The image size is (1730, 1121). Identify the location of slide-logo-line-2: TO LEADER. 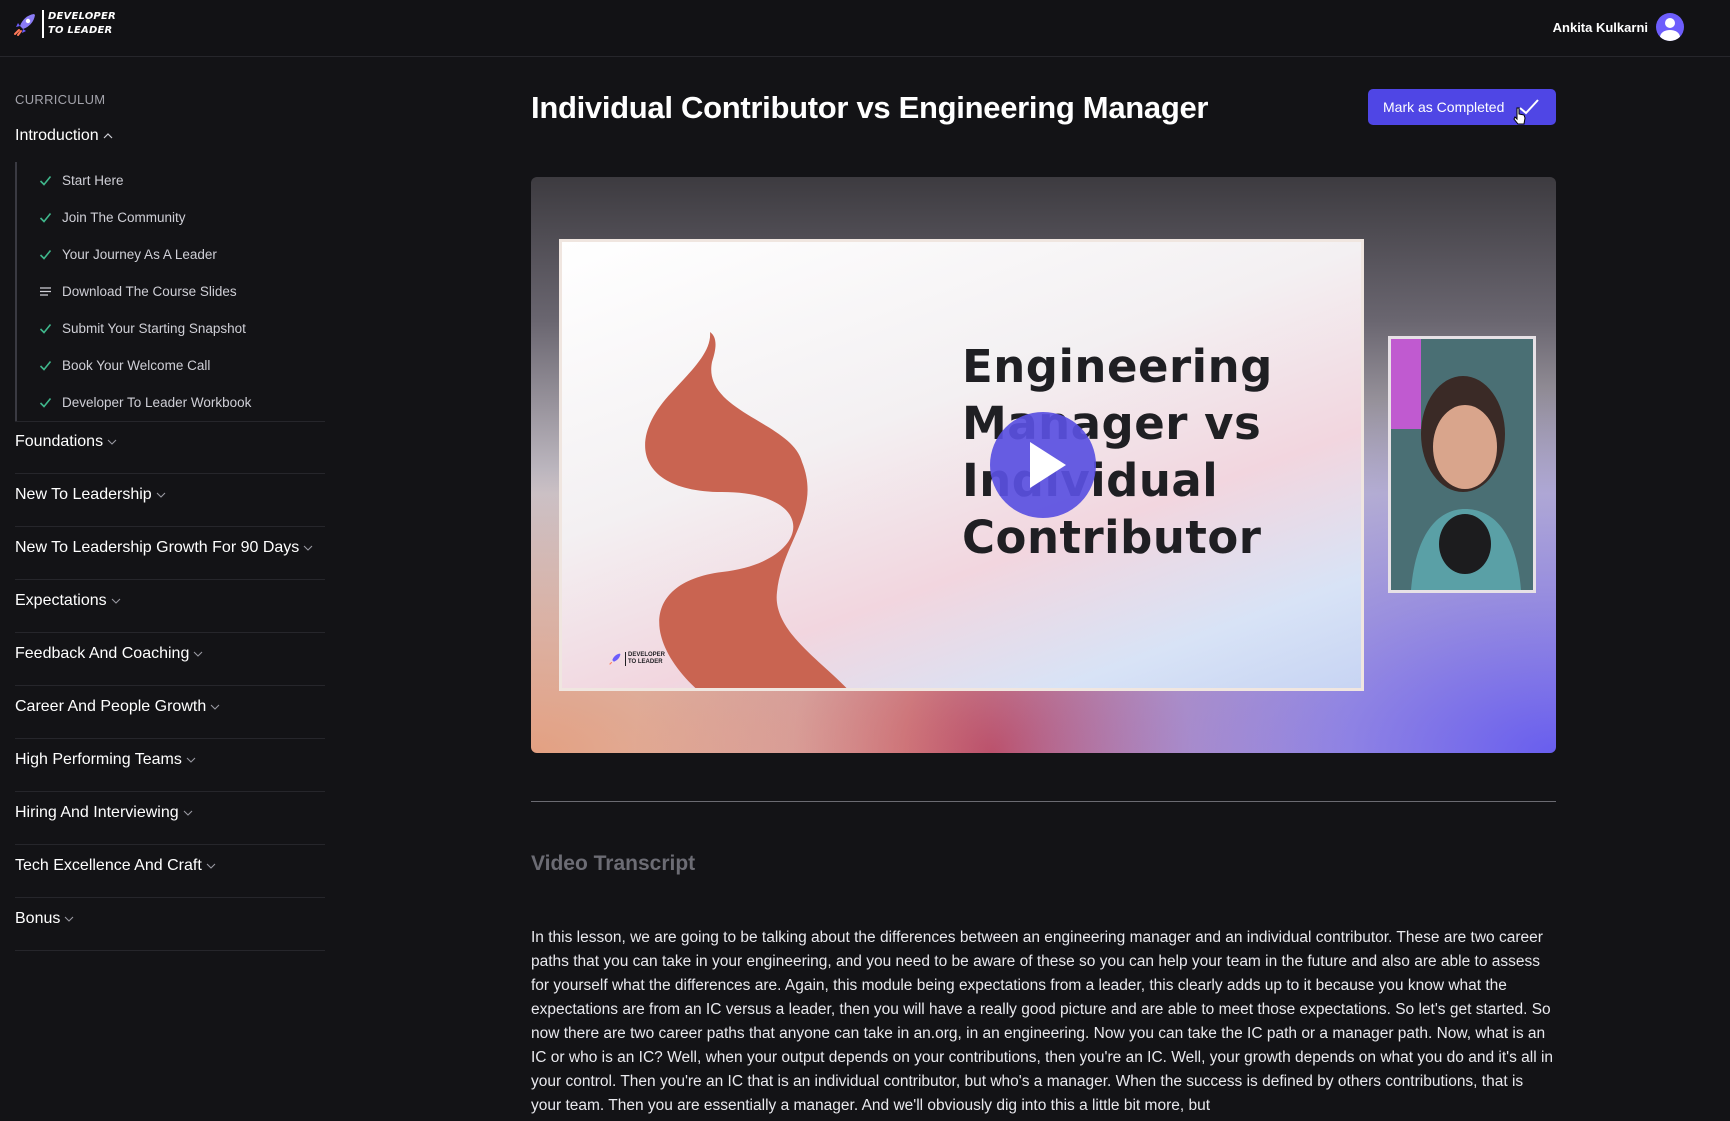
(645, 662).